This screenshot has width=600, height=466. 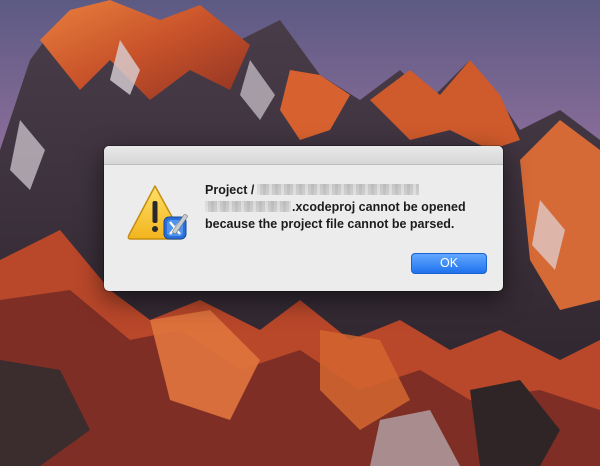 I want to click on message-line-1: Project /, so click(x=350, y=190).